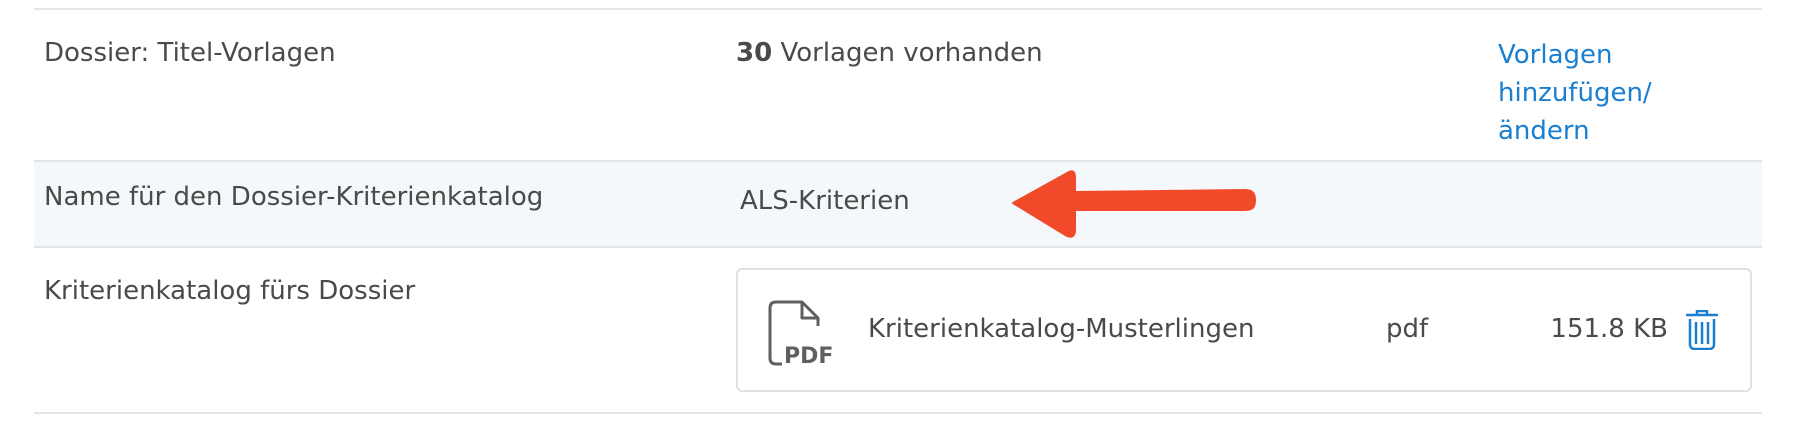  Describe the element at coordinates (1598, 131) in the screenshot. I see `link-line-3: ändern` at that location.